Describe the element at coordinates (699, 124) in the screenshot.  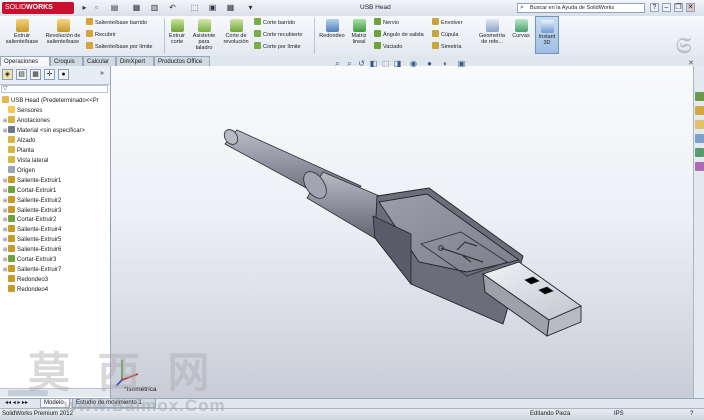
I see `file-explorer-icon` at that location.